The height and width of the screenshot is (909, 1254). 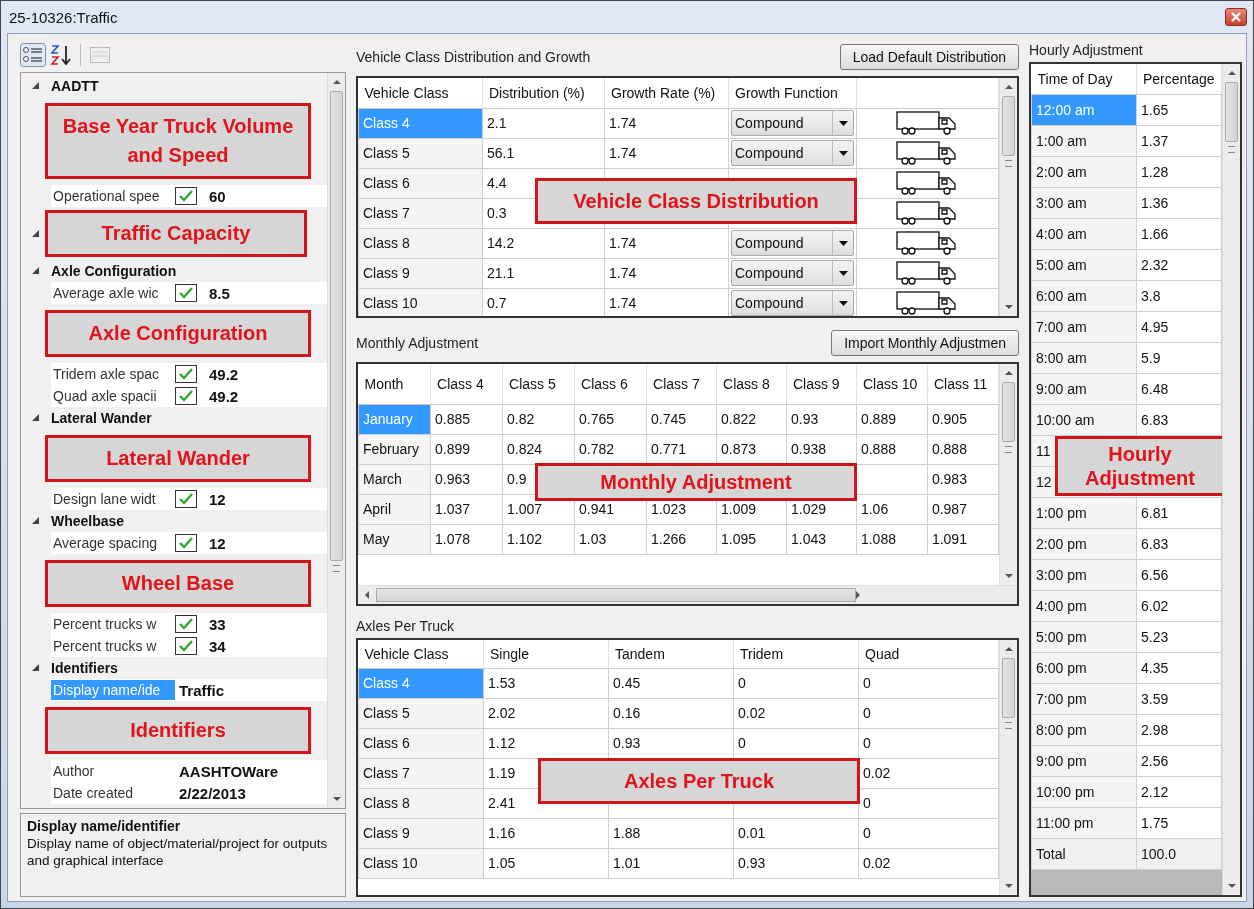 I want to click on property-value: 2/22/2013, so click(x=212, y=793).